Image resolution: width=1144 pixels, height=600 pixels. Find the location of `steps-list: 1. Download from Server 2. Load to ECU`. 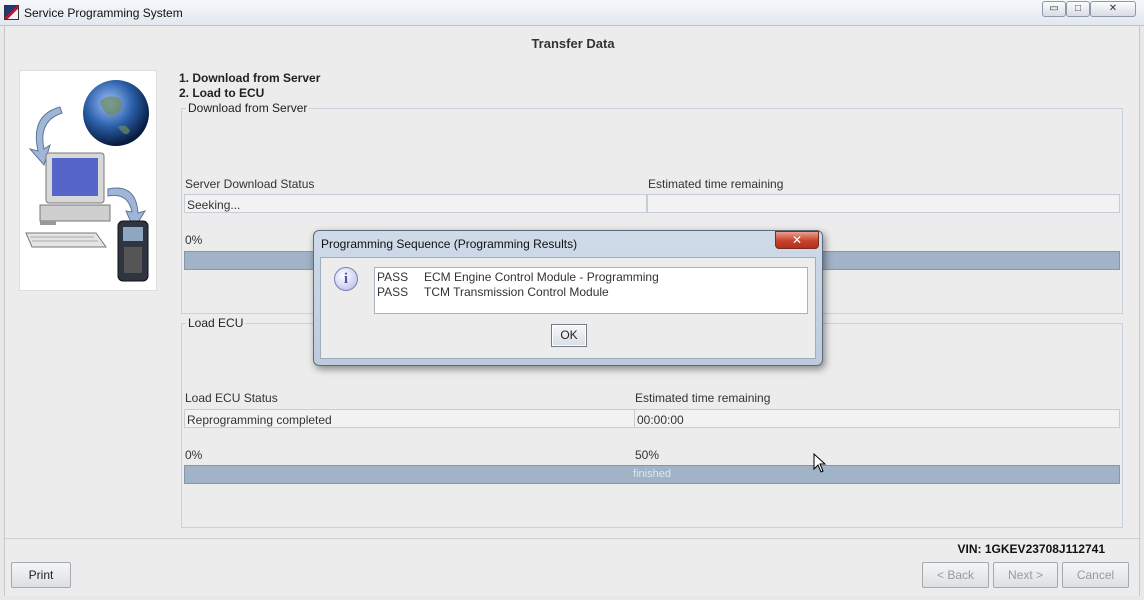

steps-list: 1. Download from Server 2. Load to ECU is located at coordinates (249, 86).